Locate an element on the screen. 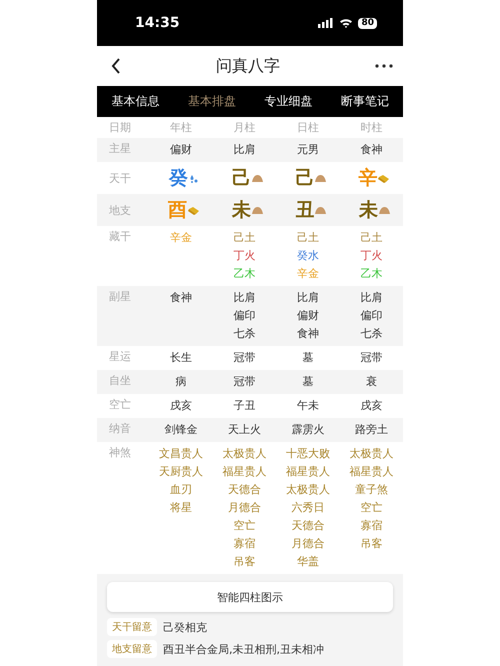  table-cell-text: 子丑 is located at coordinates (244, 406).